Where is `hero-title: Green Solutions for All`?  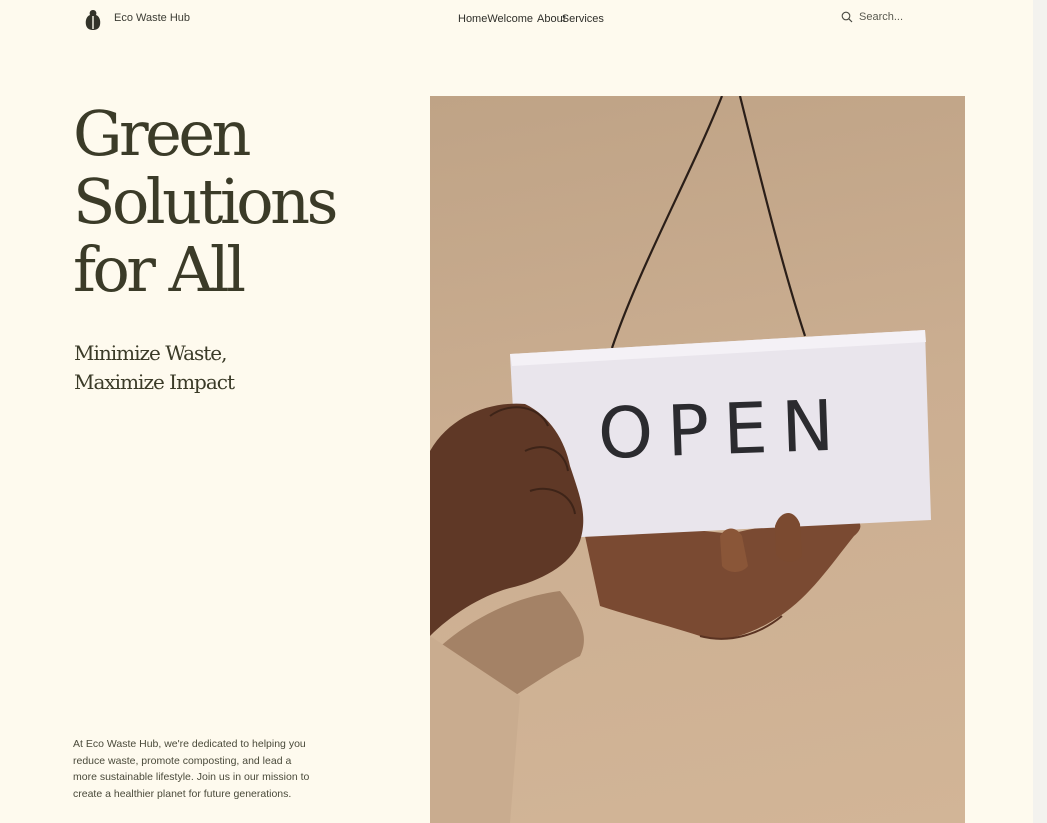
hero-title: Green Solutions for All is located at coordinates (223, 202).